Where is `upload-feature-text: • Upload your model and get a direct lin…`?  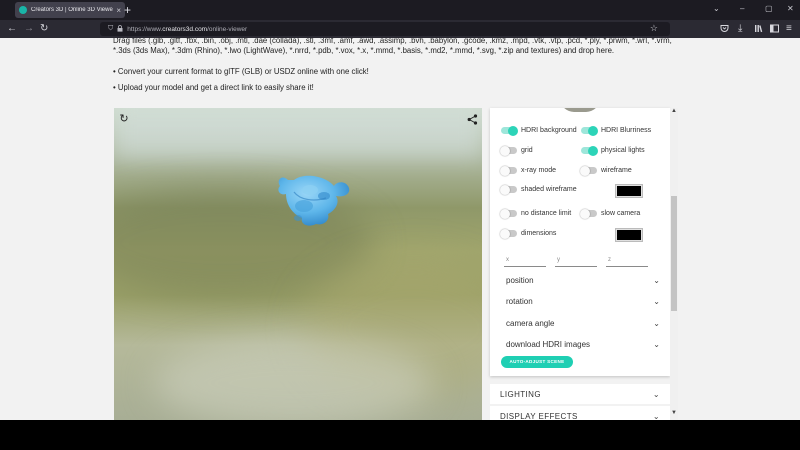
upload-feature-text: • Upload your model and get a direct lin… is located at coordinates (213, 87).